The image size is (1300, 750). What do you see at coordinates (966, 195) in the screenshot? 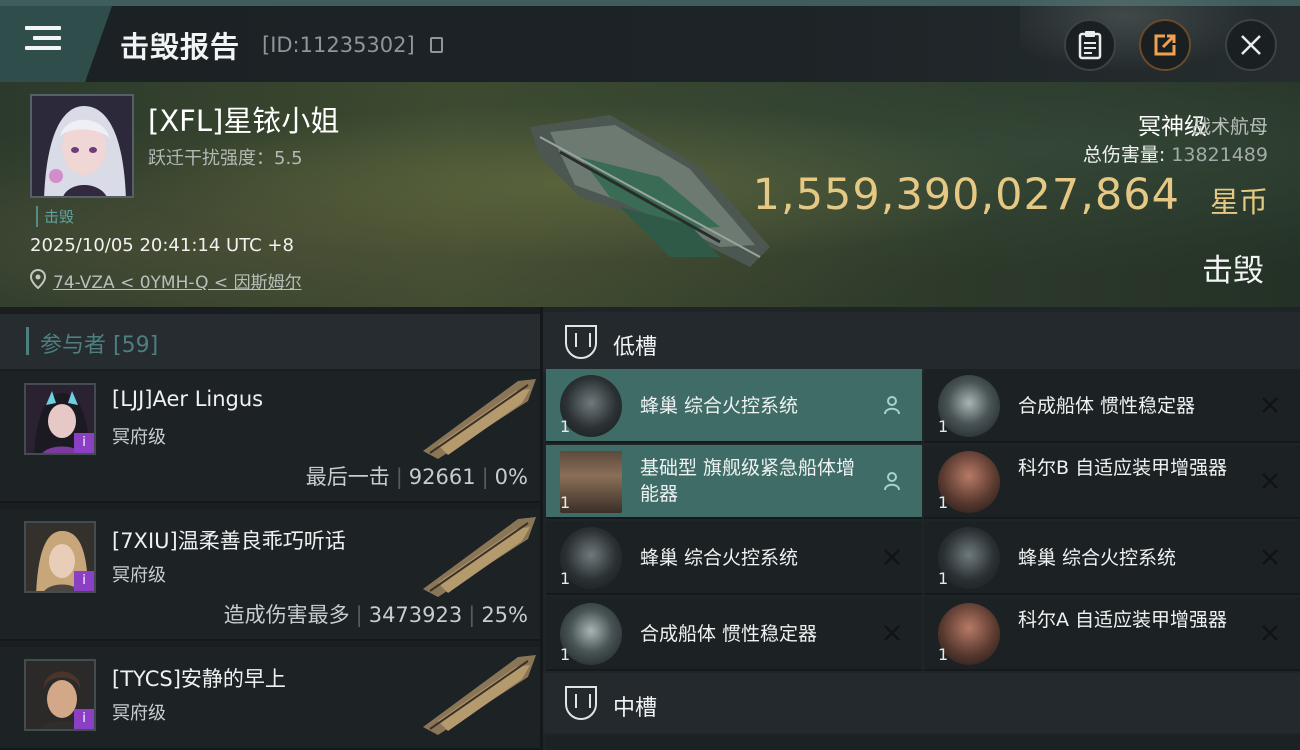
I see `isk-value: 1,559,390,027,864` at bounding box center [966, 195].